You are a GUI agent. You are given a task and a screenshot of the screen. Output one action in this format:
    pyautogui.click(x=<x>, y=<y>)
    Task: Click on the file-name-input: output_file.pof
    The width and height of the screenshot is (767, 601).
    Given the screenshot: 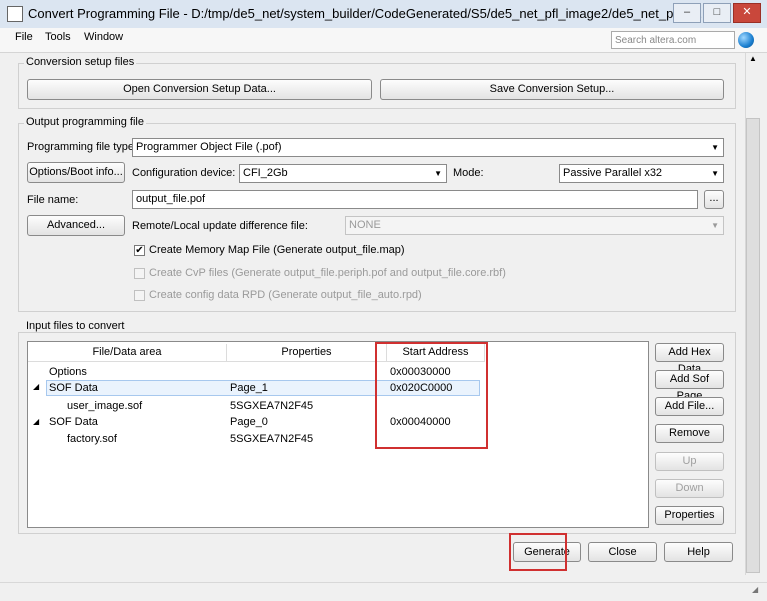 What is the action you would take?
    pyautogui.click(x=415, y=199)
    